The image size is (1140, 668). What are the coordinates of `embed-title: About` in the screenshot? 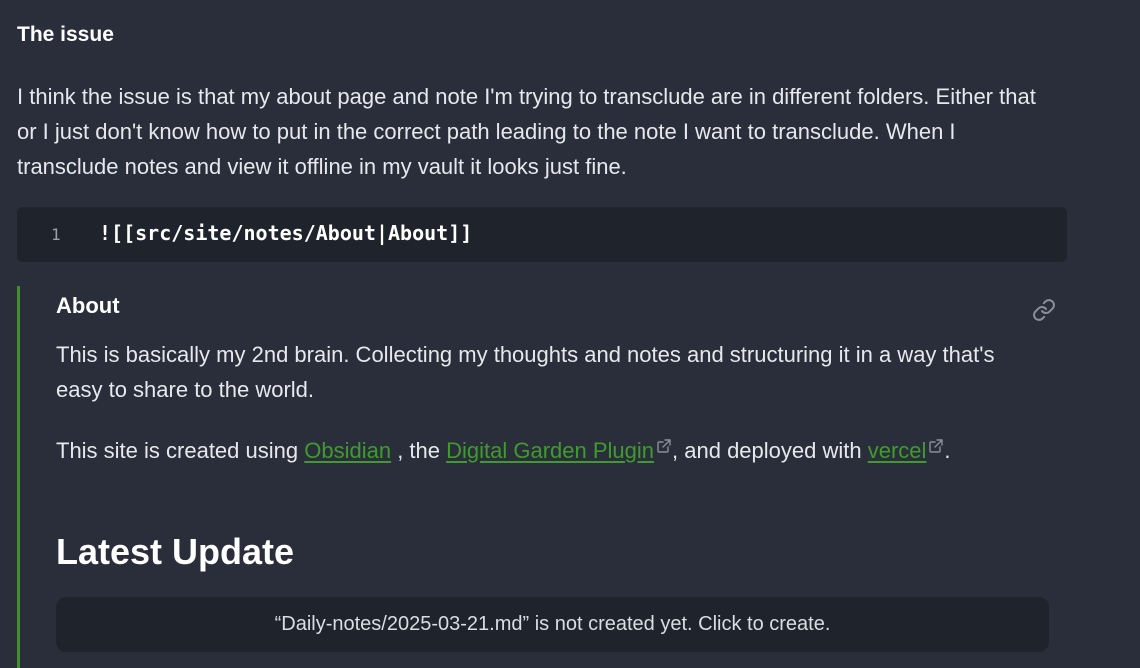 It's located at (88, 305).